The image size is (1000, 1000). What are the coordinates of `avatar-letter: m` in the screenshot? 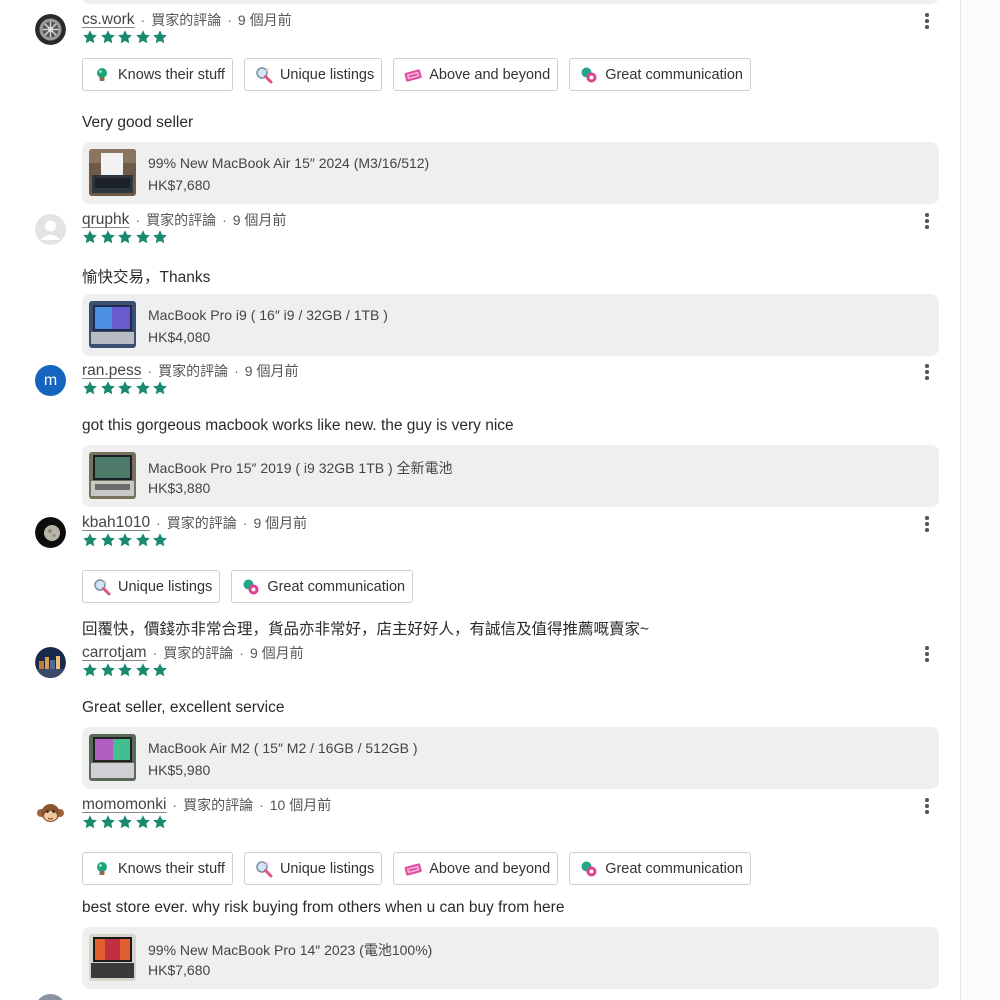 It's located at (50, 380).